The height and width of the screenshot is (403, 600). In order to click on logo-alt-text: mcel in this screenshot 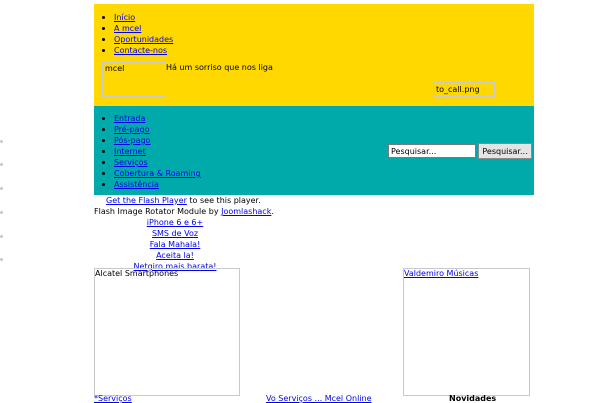, I will do `click(115, 68)`.